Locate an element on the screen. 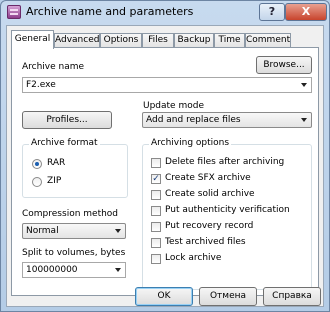 This screenshot has width=330, height=312. checkmark-icon: ✓ is located at coordinates (156, 179).